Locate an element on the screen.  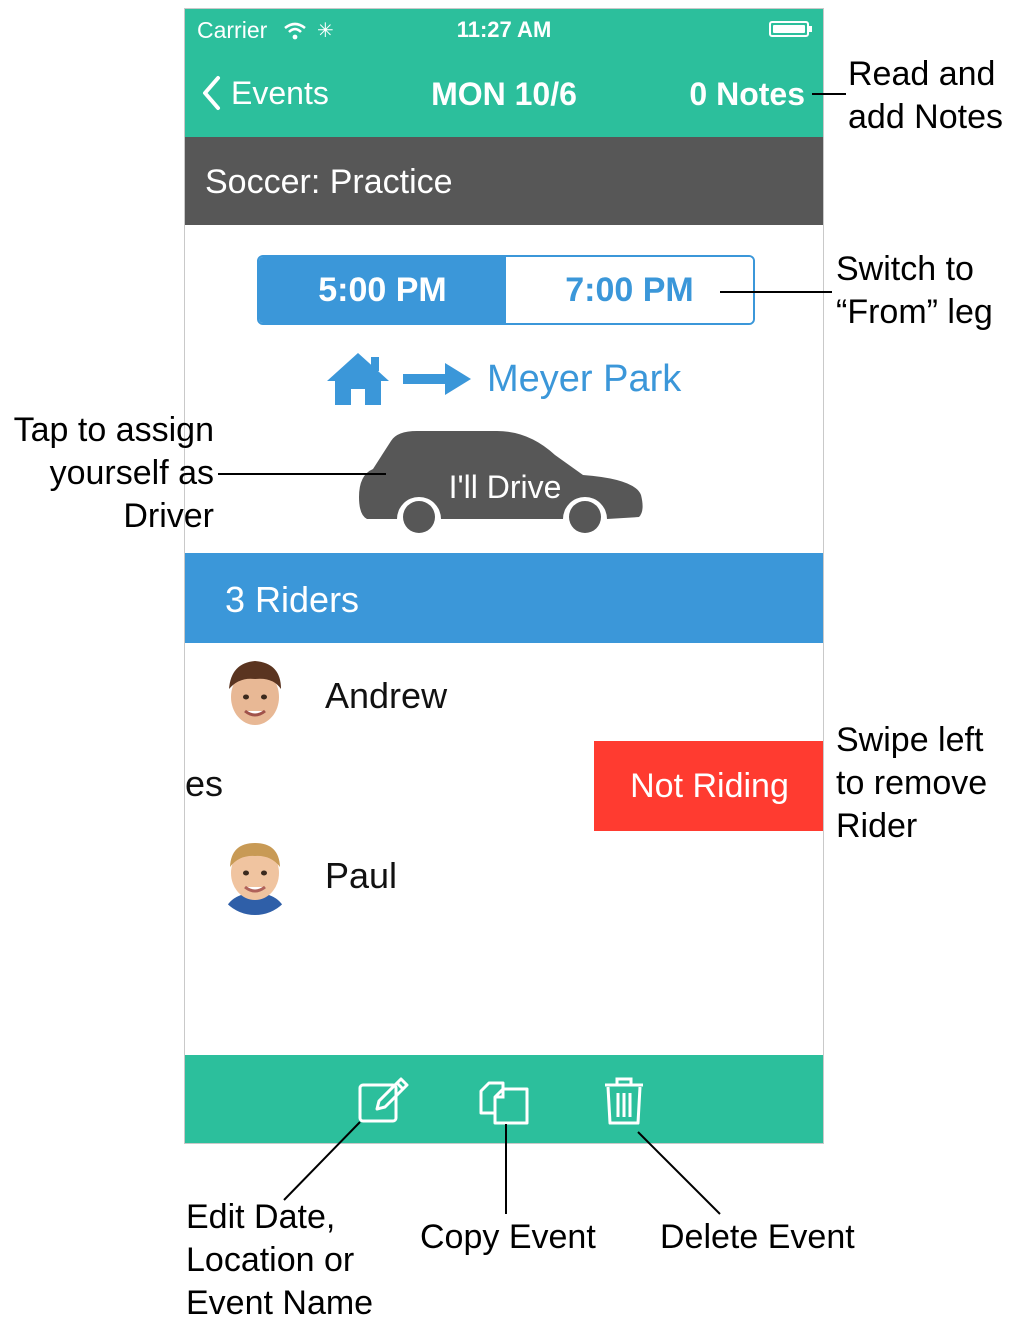
notes-button: 0 Notes is located at coordinates (747, 94).